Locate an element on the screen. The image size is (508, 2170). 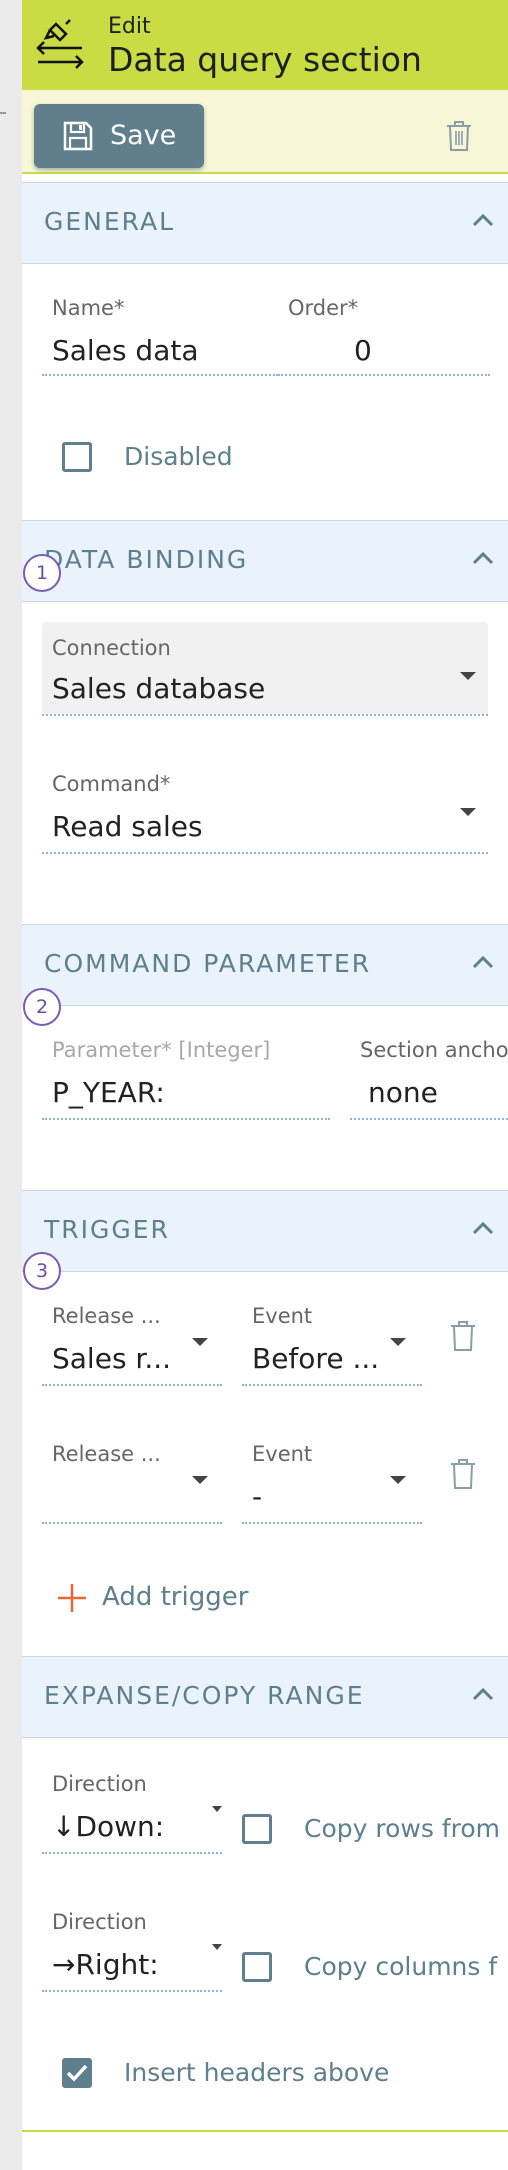
name-input: Sales data is located at coordinates (162, 350).